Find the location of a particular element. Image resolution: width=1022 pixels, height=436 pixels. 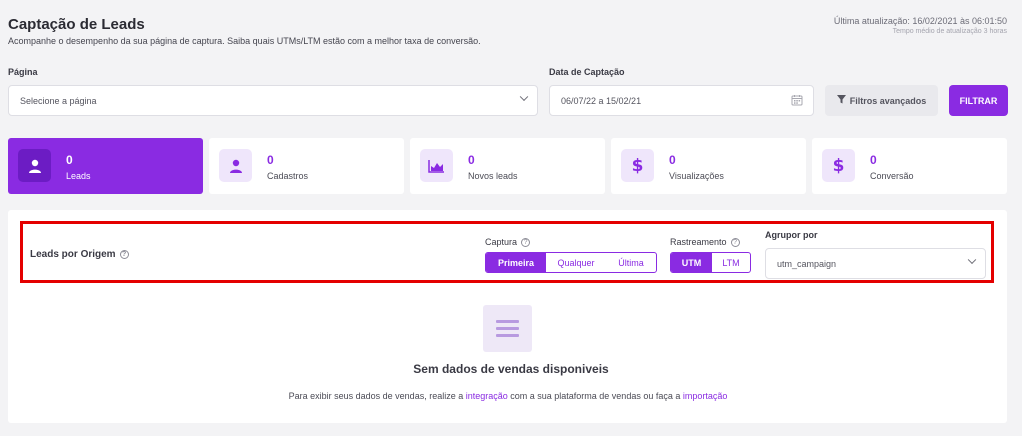

capture-label-text: Captura is located at coordinates (501, 242).